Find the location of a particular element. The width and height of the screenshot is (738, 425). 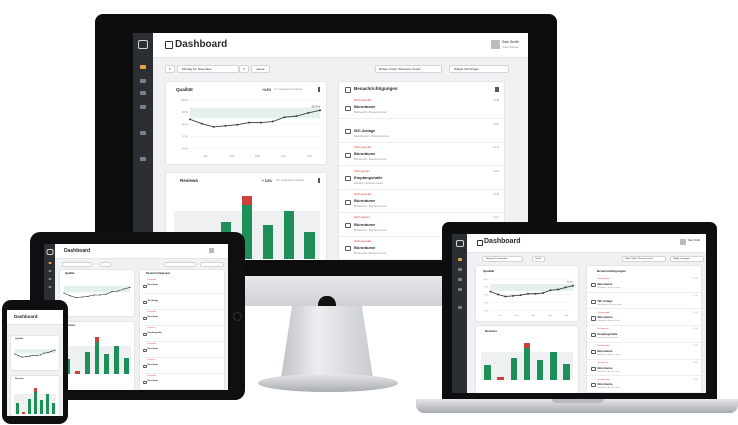

filter-select: Robert Smith / Business Center is located at coordinates (644, 259).